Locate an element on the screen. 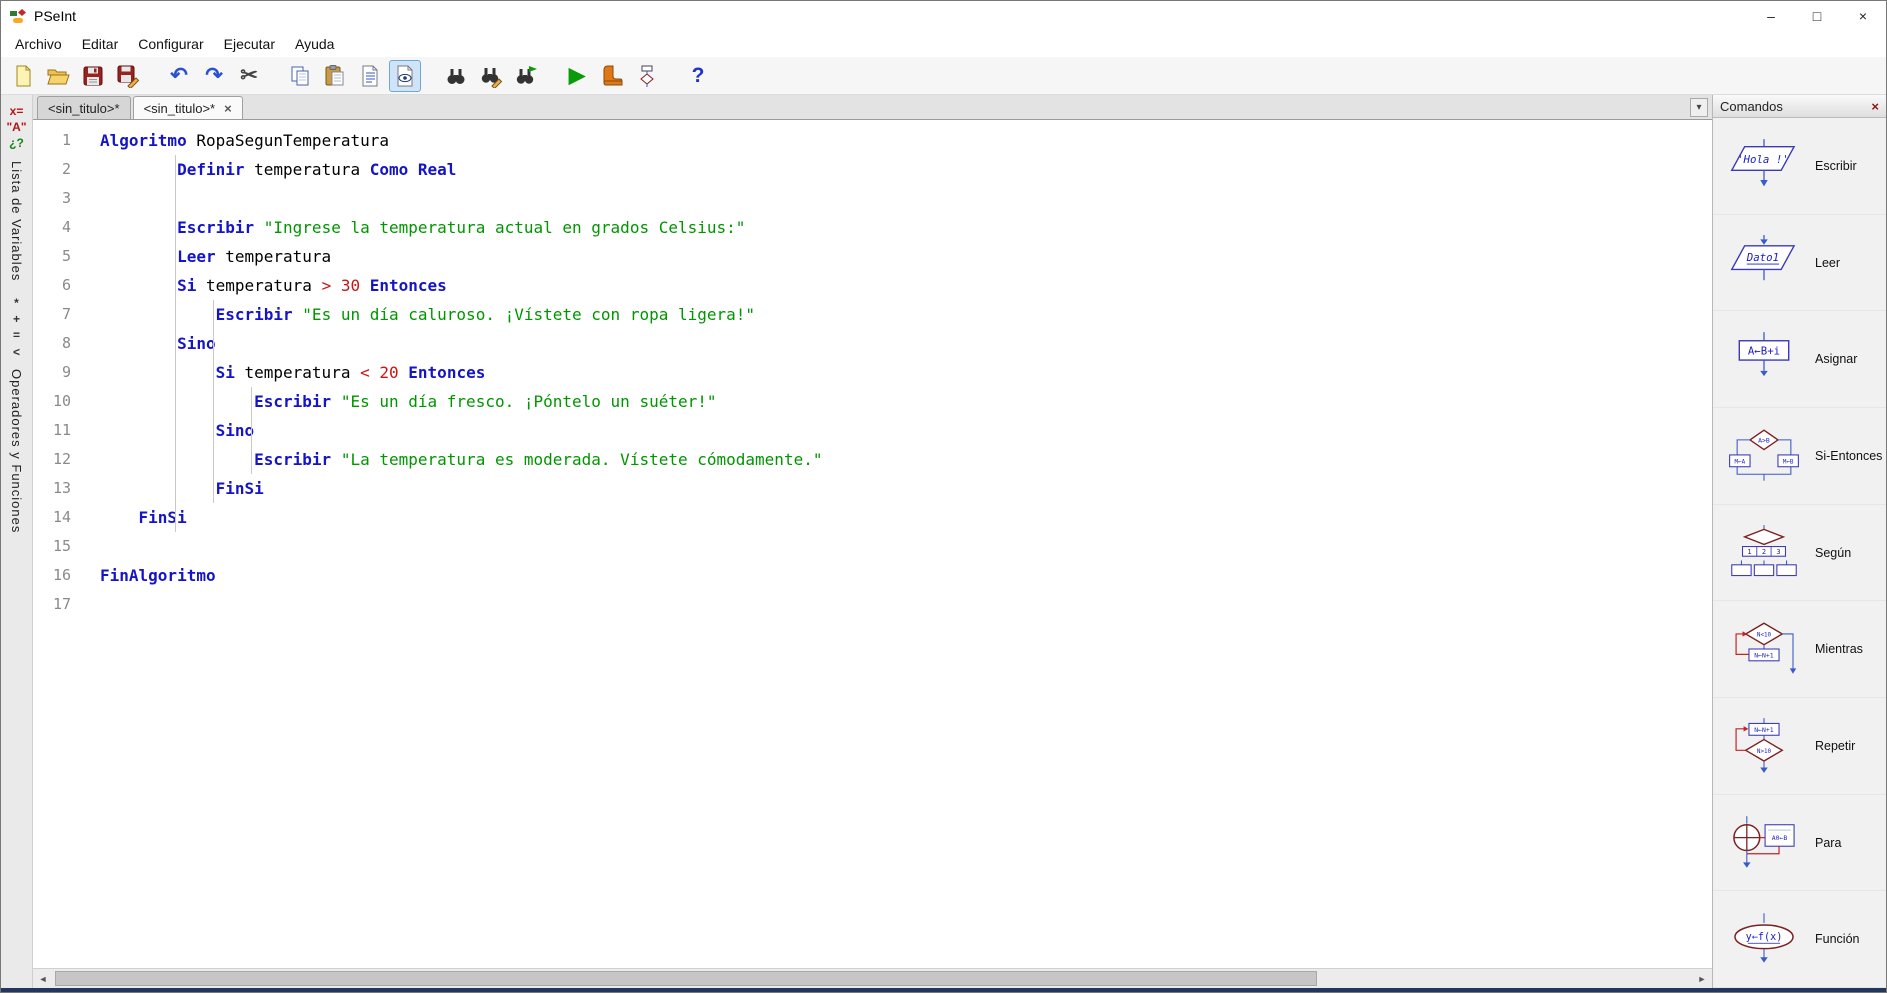 The width and height of the screenshot is (1887, 993). code-line-16: FinAlgoritmo is located at coordinates (906, 575).